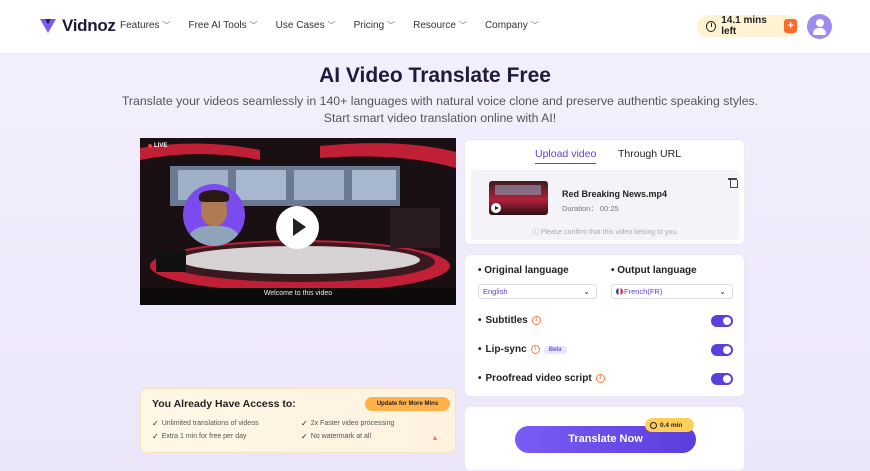  I want to click on page-title: AI Video Translate Free, so click(435, 75).